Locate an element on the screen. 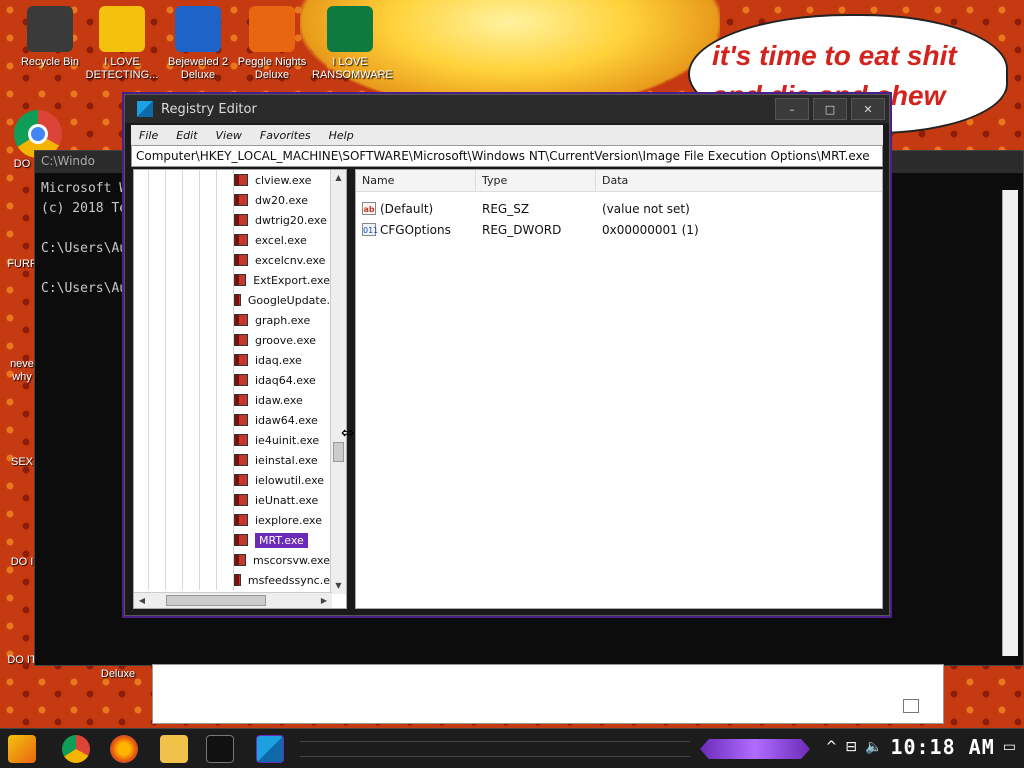 This screenshot has height=768, width=1024. tree-key-item: idaq.exe is located at coordinates (282, 360).